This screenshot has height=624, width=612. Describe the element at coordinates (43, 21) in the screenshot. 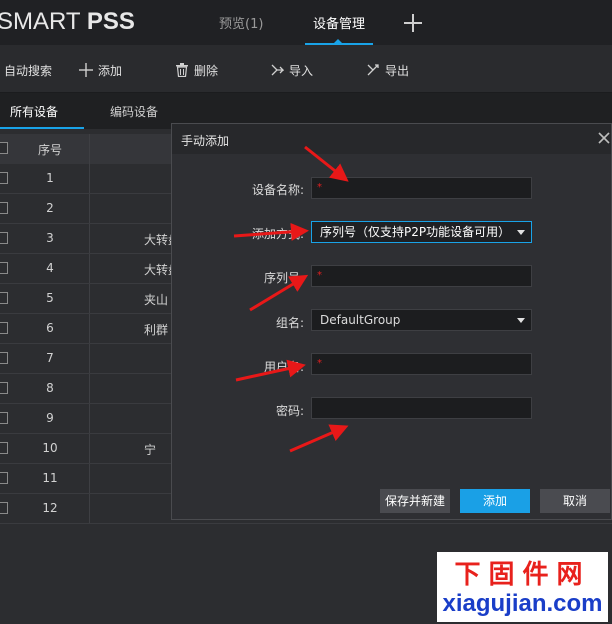

I see `brand-light: SMART` at that location.